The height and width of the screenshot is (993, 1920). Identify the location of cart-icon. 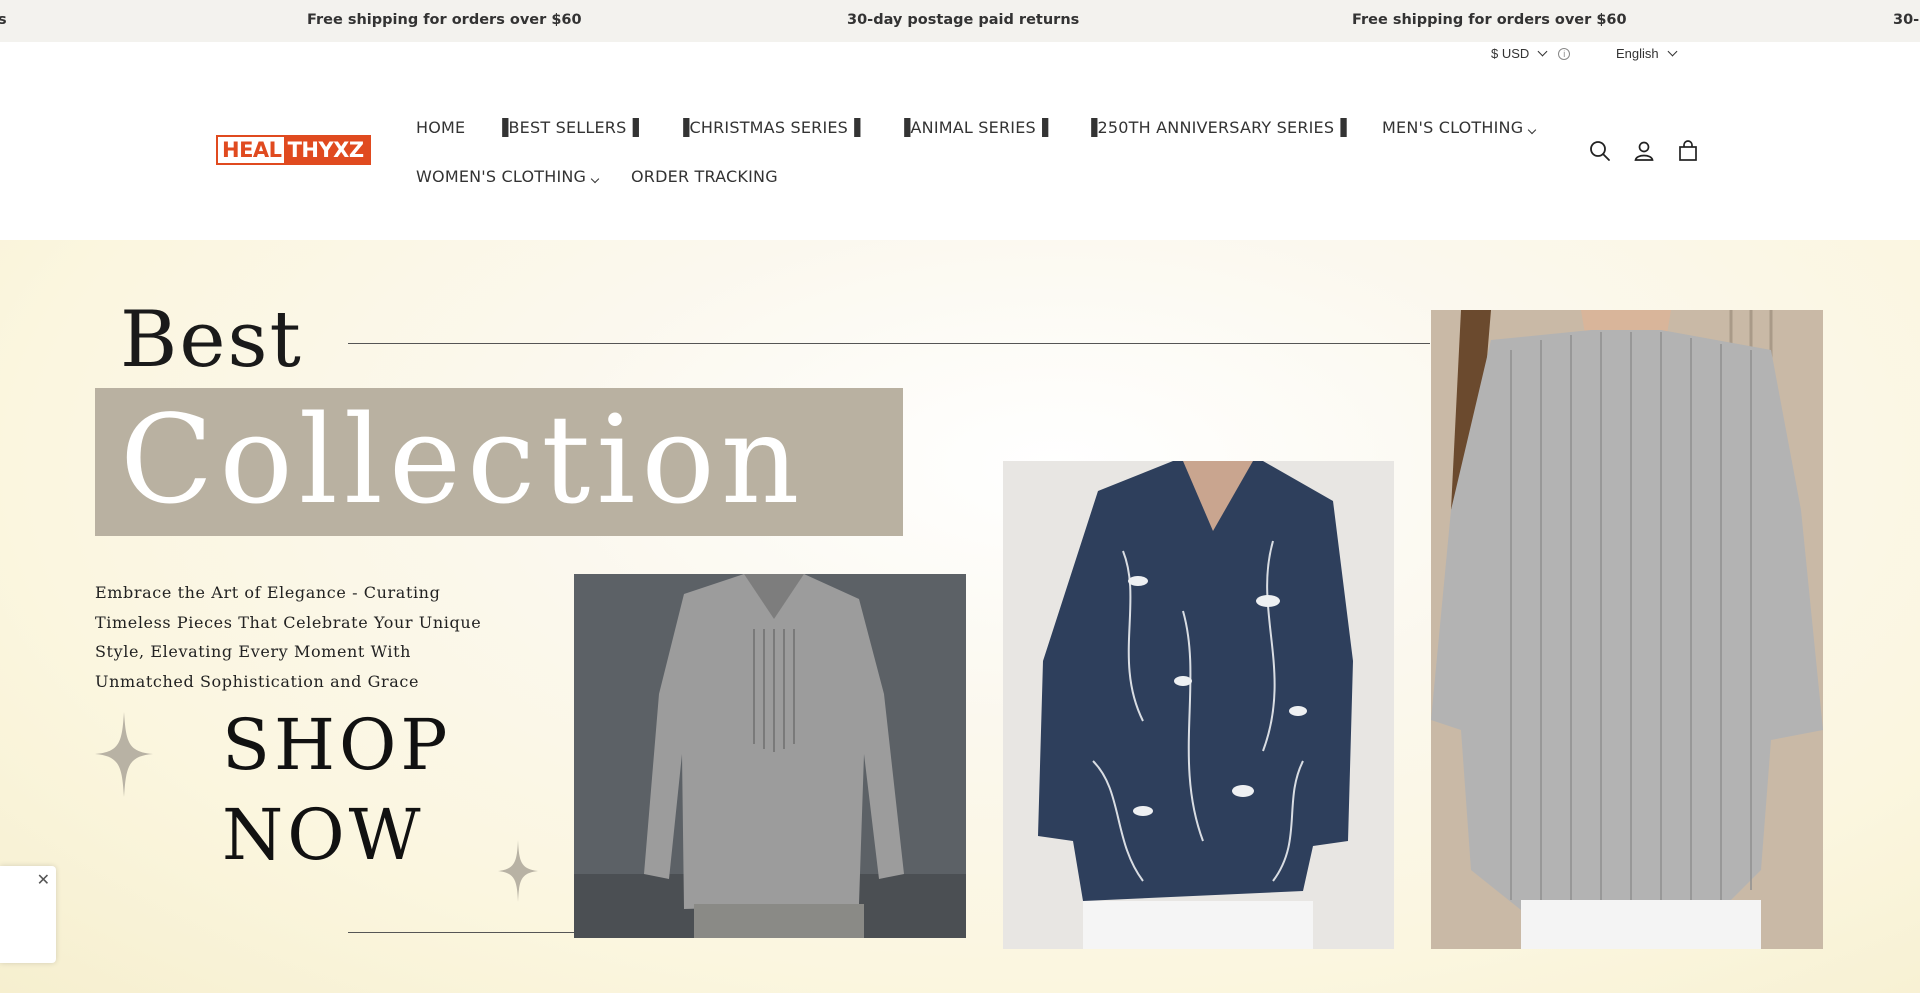
(1688, 151).